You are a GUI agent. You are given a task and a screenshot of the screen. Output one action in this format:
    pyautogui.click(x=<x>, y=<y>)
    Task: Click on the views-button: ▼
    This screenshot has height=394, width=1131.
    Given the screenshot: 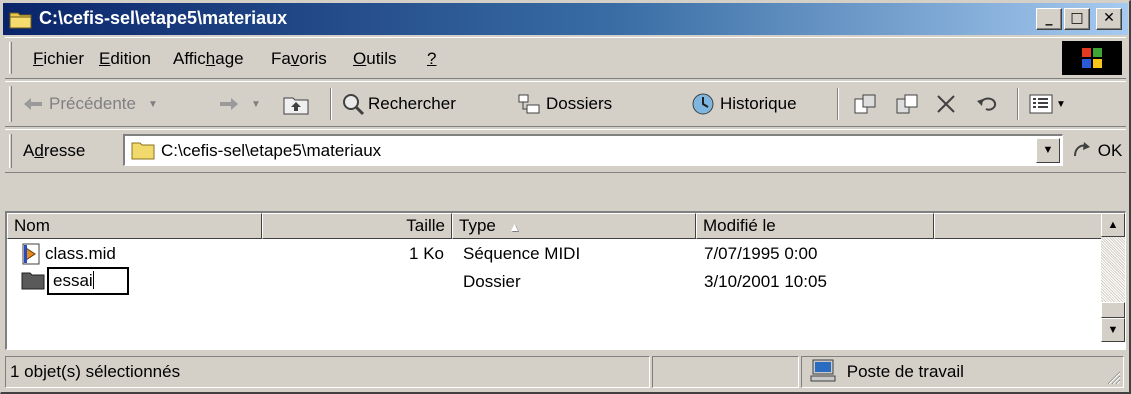 What is the action you would take?
    pyautogui.click(x=1047, y=104)
    